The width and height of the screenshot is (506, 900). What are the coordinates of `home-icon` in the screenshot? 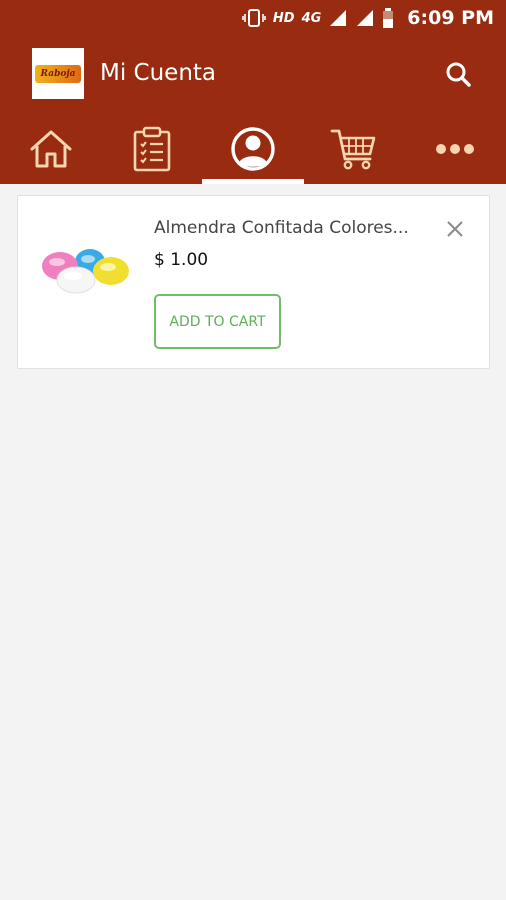 It's located at (51, 149).